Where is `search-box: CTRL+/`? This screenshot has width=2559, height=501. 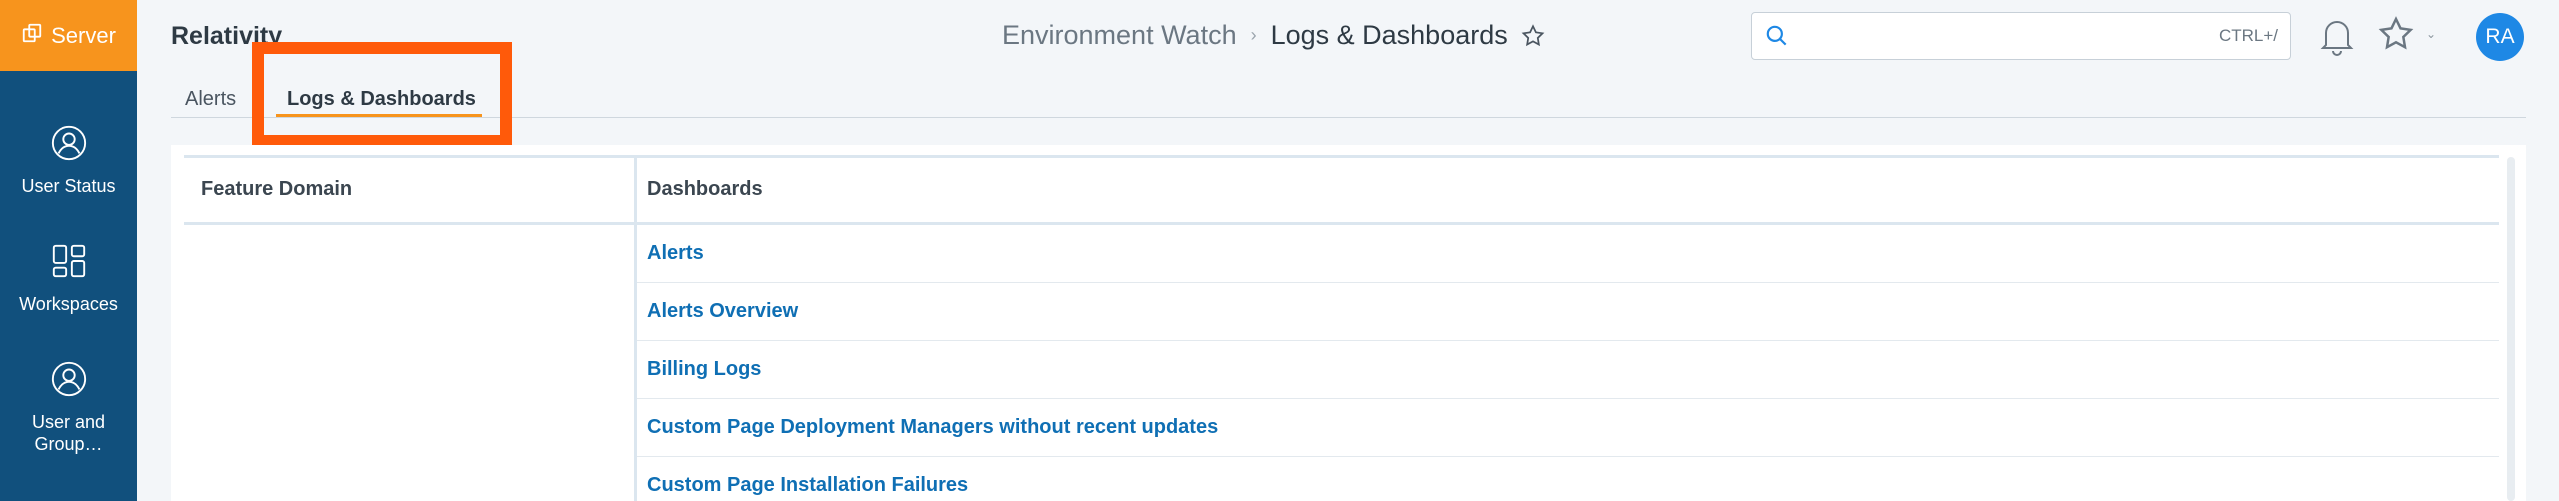
search-box: CTRL+/ is located at coordinates (2021, 36).